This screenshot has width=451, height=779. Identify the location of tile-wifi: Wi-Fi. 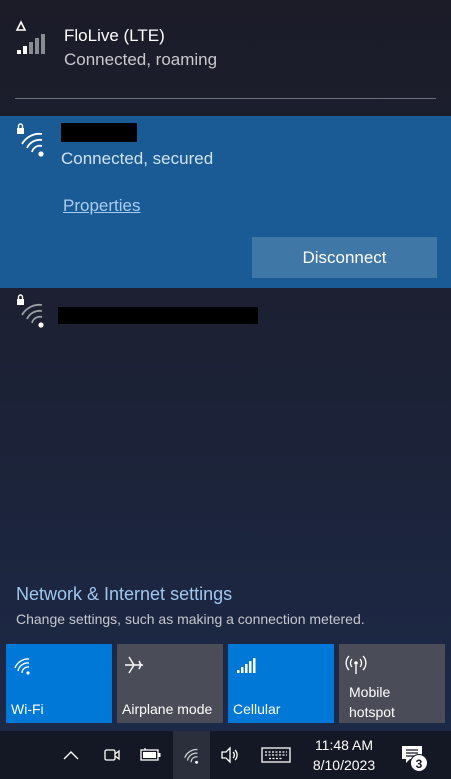
(59, 683).